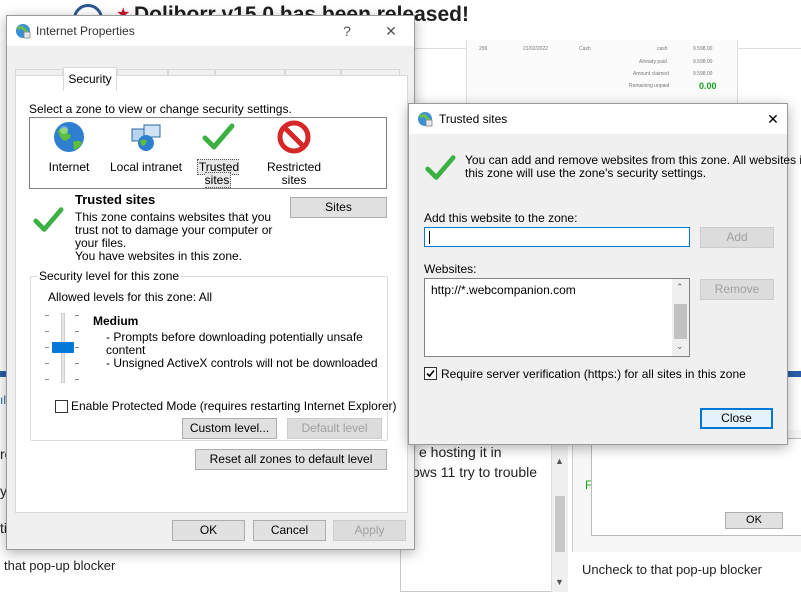 This screenshot has height=603, width=801. I want to click on checkbox-check-icon, so click(430, 373).